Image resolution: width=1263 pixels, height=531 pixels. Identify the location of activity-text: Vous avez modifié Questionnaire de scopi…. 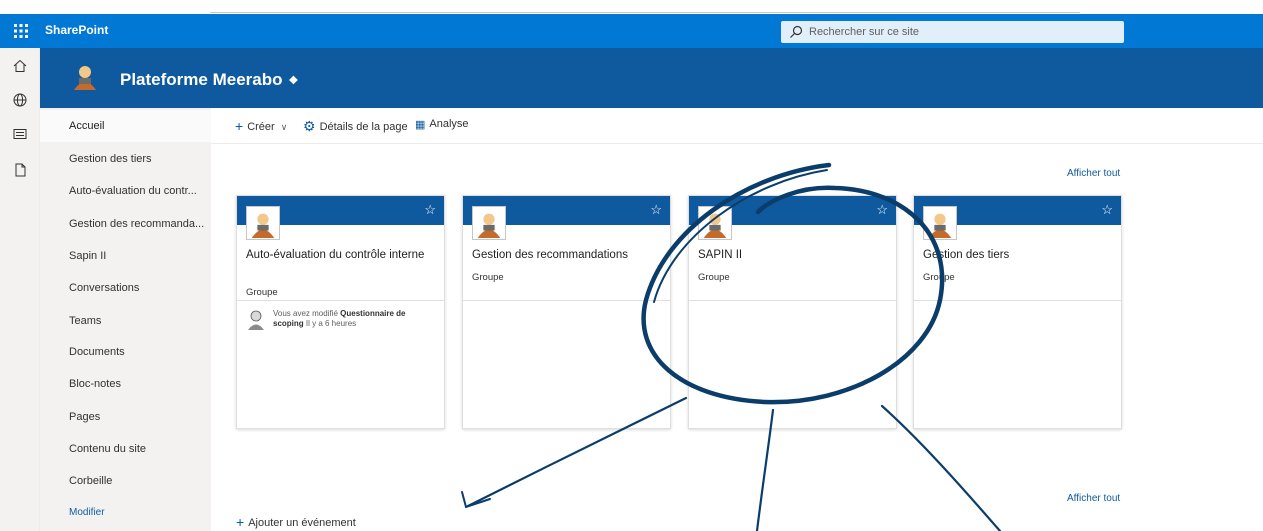
(353, 319).